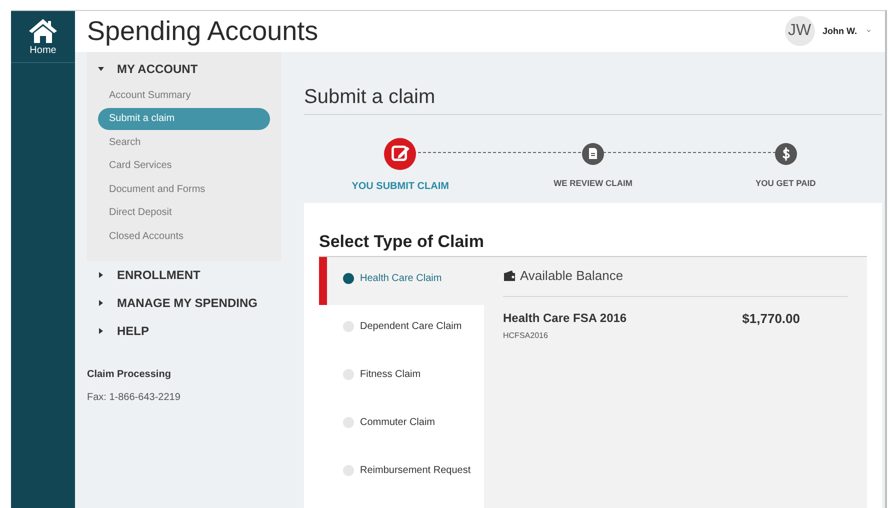 The width and height of the screenshot is (893, 508). What do you see at coordinates (133, 331) in the screenshot?
I see `nav-section: HELP` at bounding box center [133, 331].